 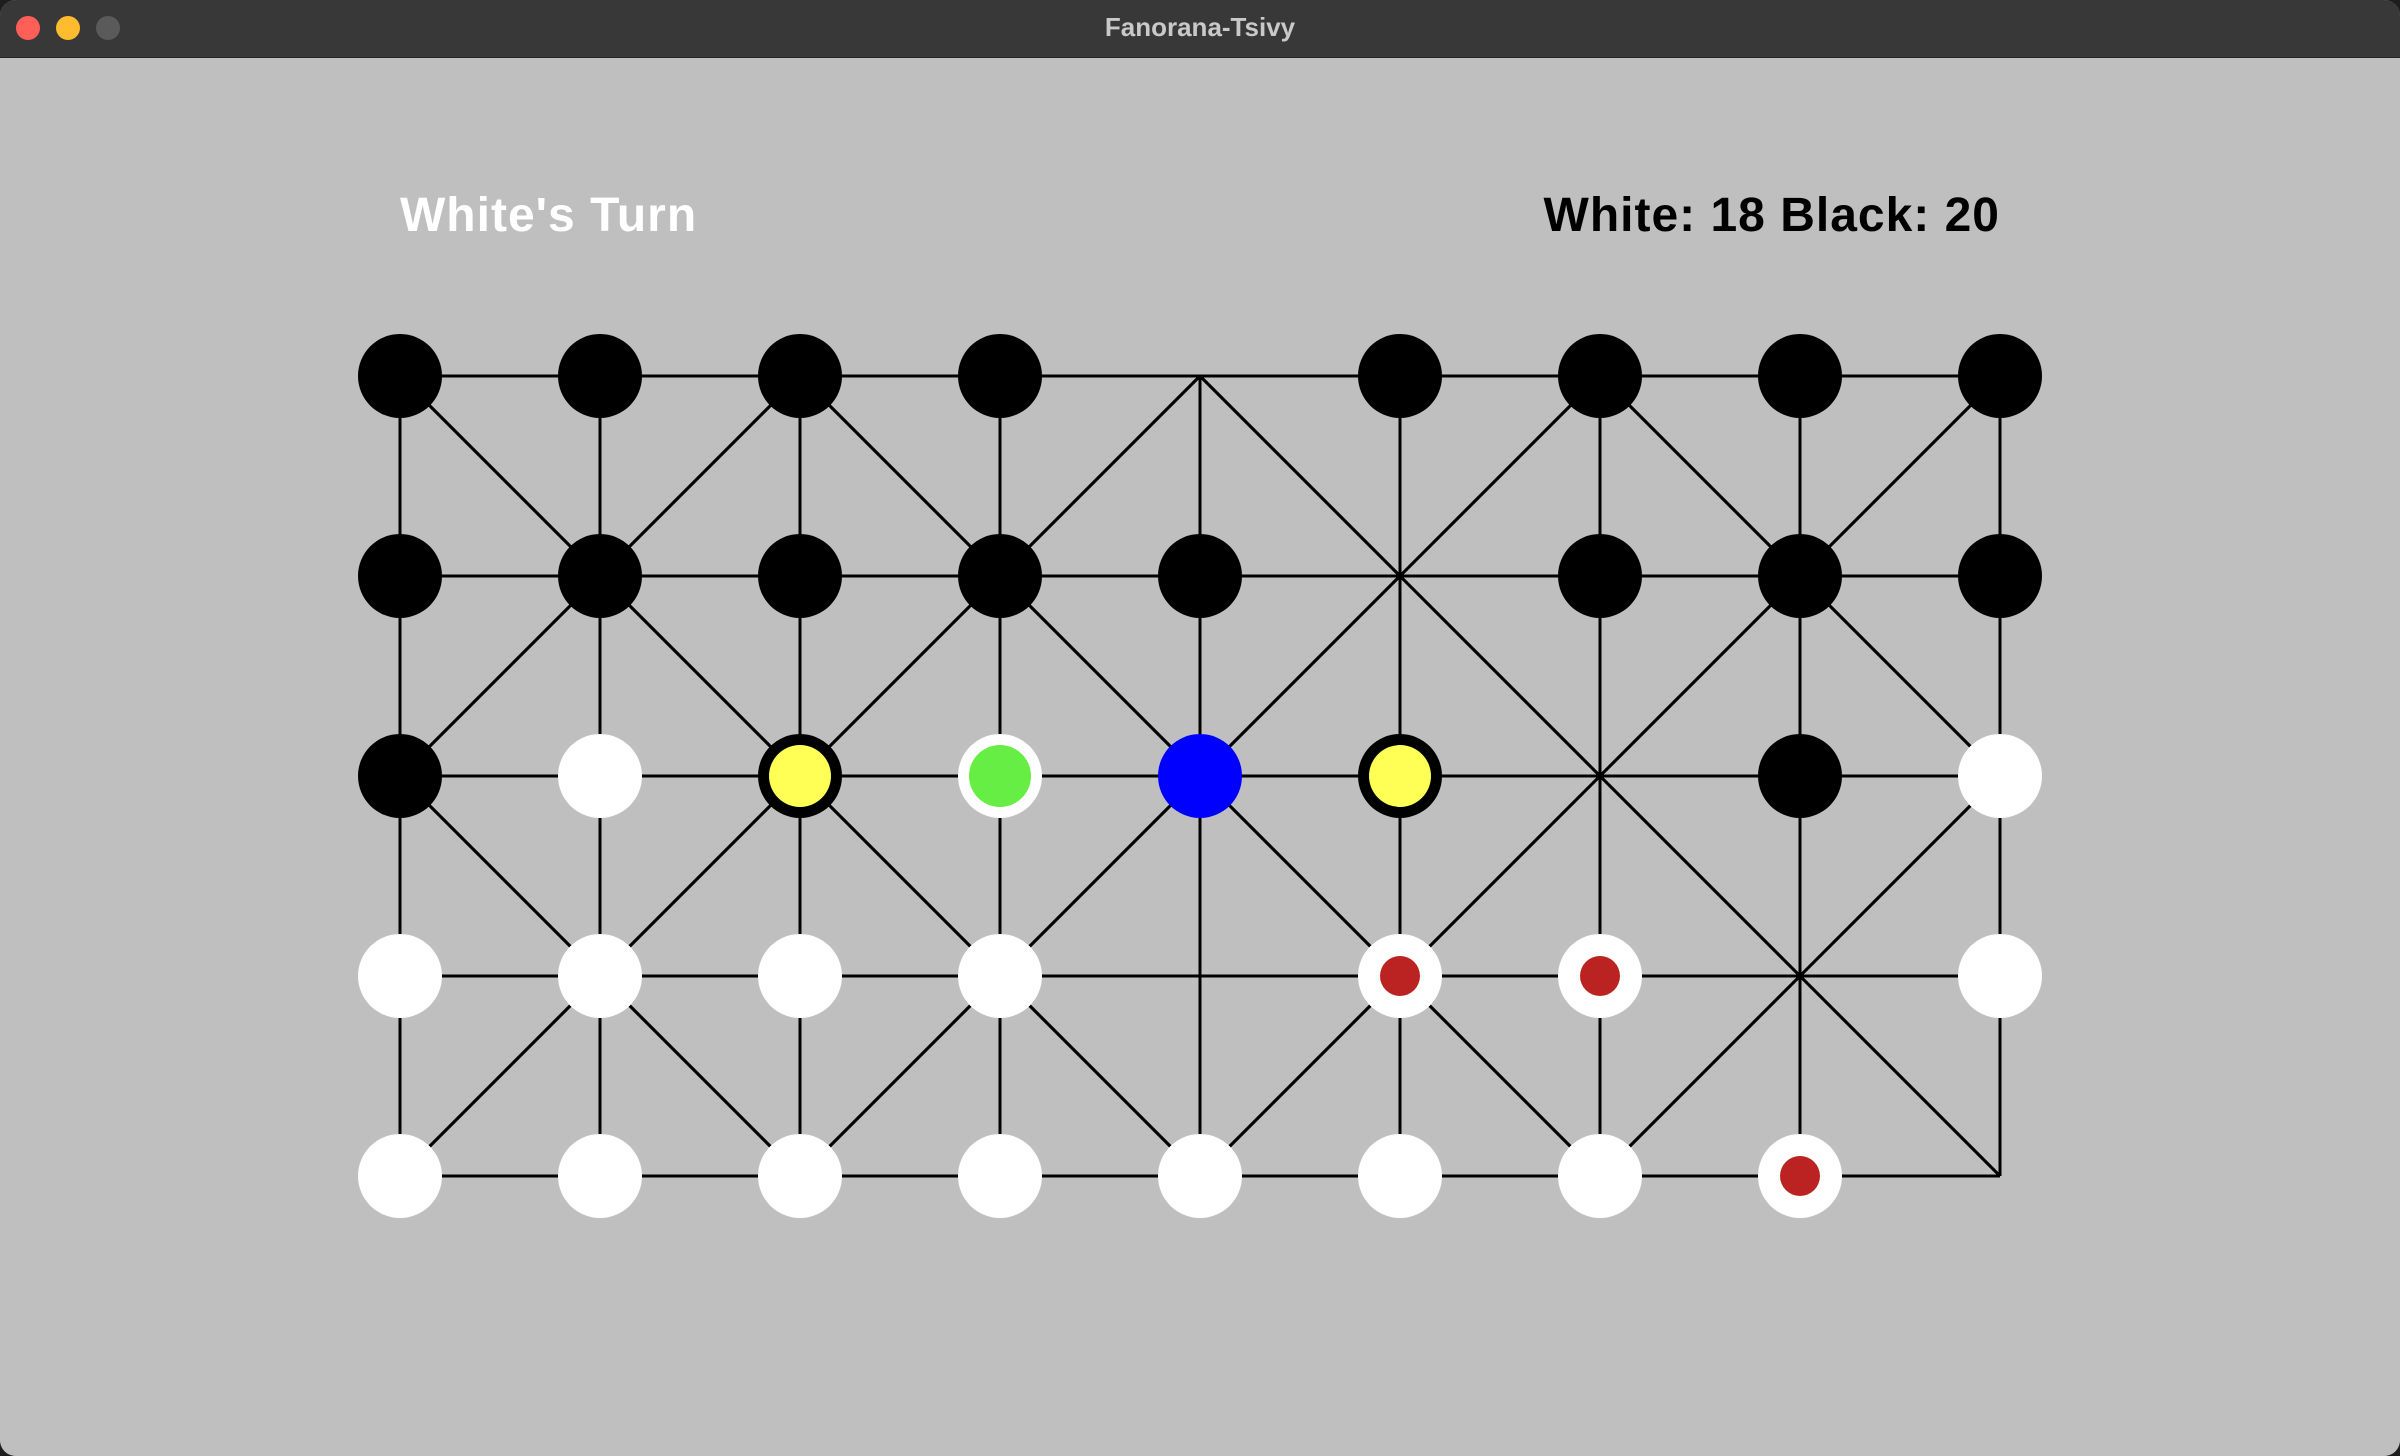 What do you see at coordinates (1000, 776) in the screenshot?
I see `move-target-inner` at bounding box center [1000, 776].